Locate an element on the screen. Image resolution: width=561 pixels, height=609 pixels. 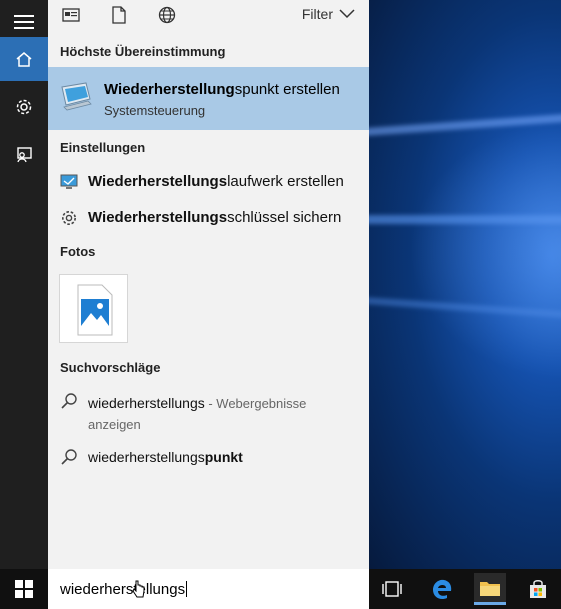
app-window-icon is located at coordinates (71, 15).